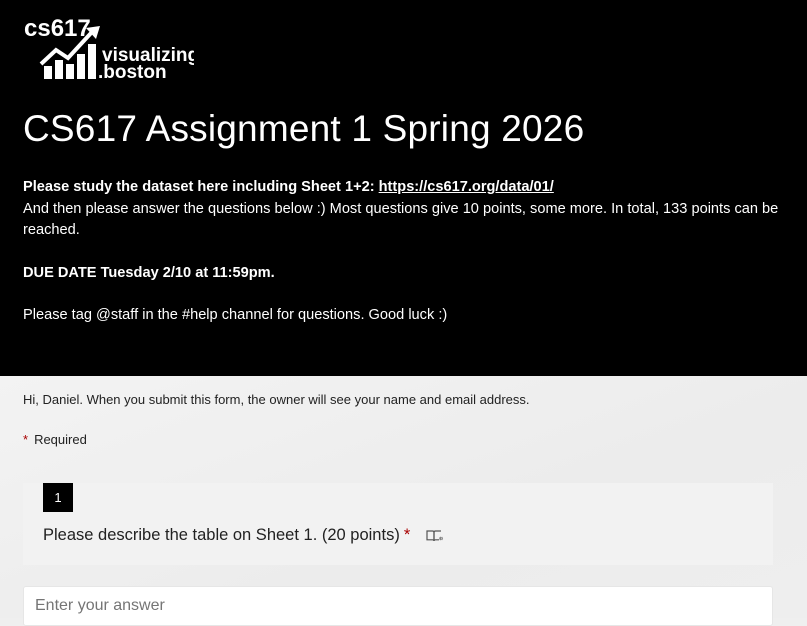 This screenshot has height=626, width=807. I want to click on question-required-star: *, so click(407, 535).